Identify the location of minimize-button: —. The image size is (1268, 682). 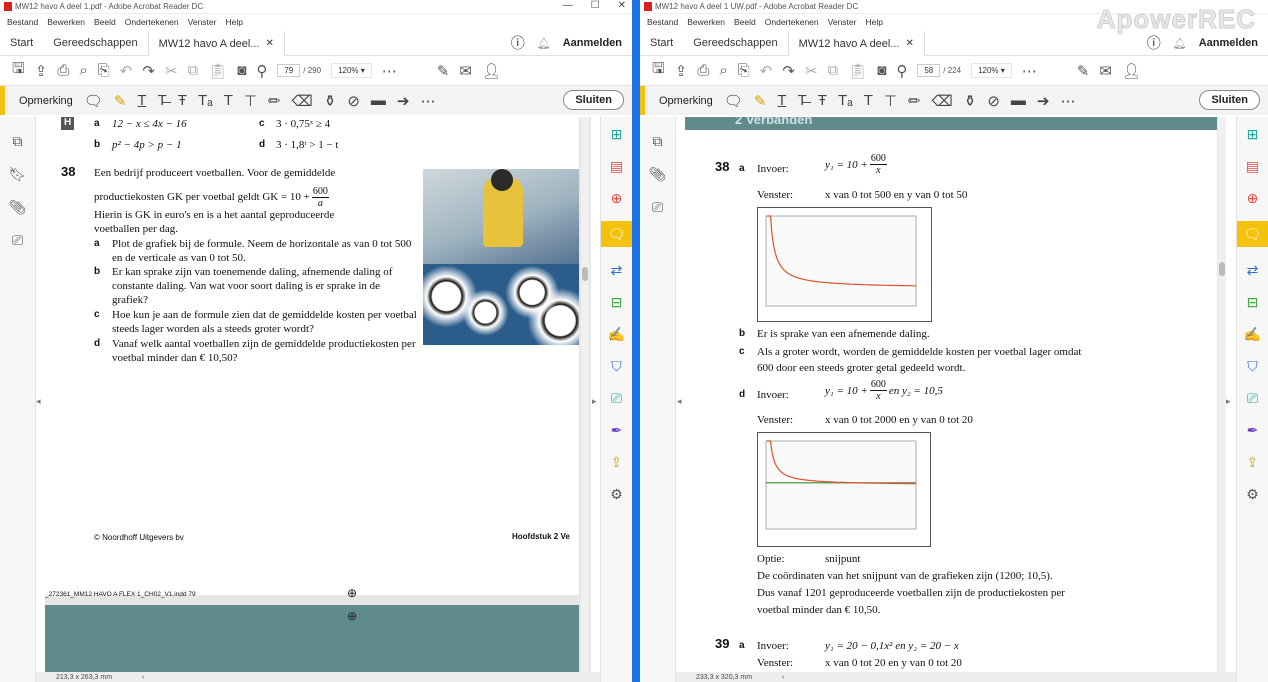
(568, 5).